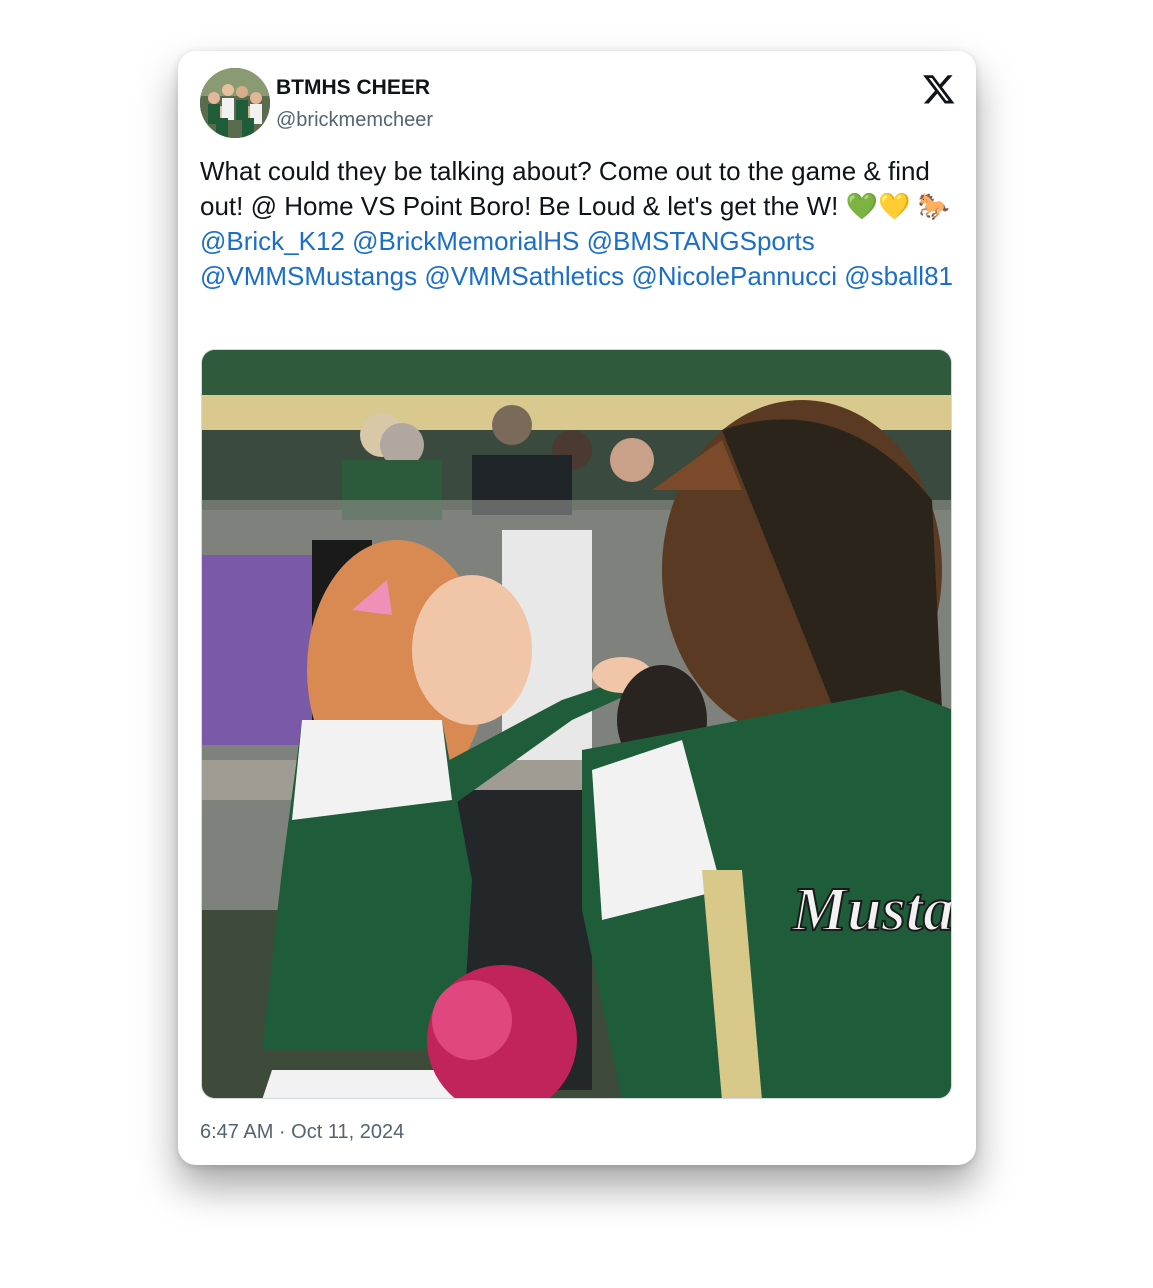  What do you see at coordinates (939, 89) in the screenshot?
I see `x-logo-icon` at bounding box center [939, 89].